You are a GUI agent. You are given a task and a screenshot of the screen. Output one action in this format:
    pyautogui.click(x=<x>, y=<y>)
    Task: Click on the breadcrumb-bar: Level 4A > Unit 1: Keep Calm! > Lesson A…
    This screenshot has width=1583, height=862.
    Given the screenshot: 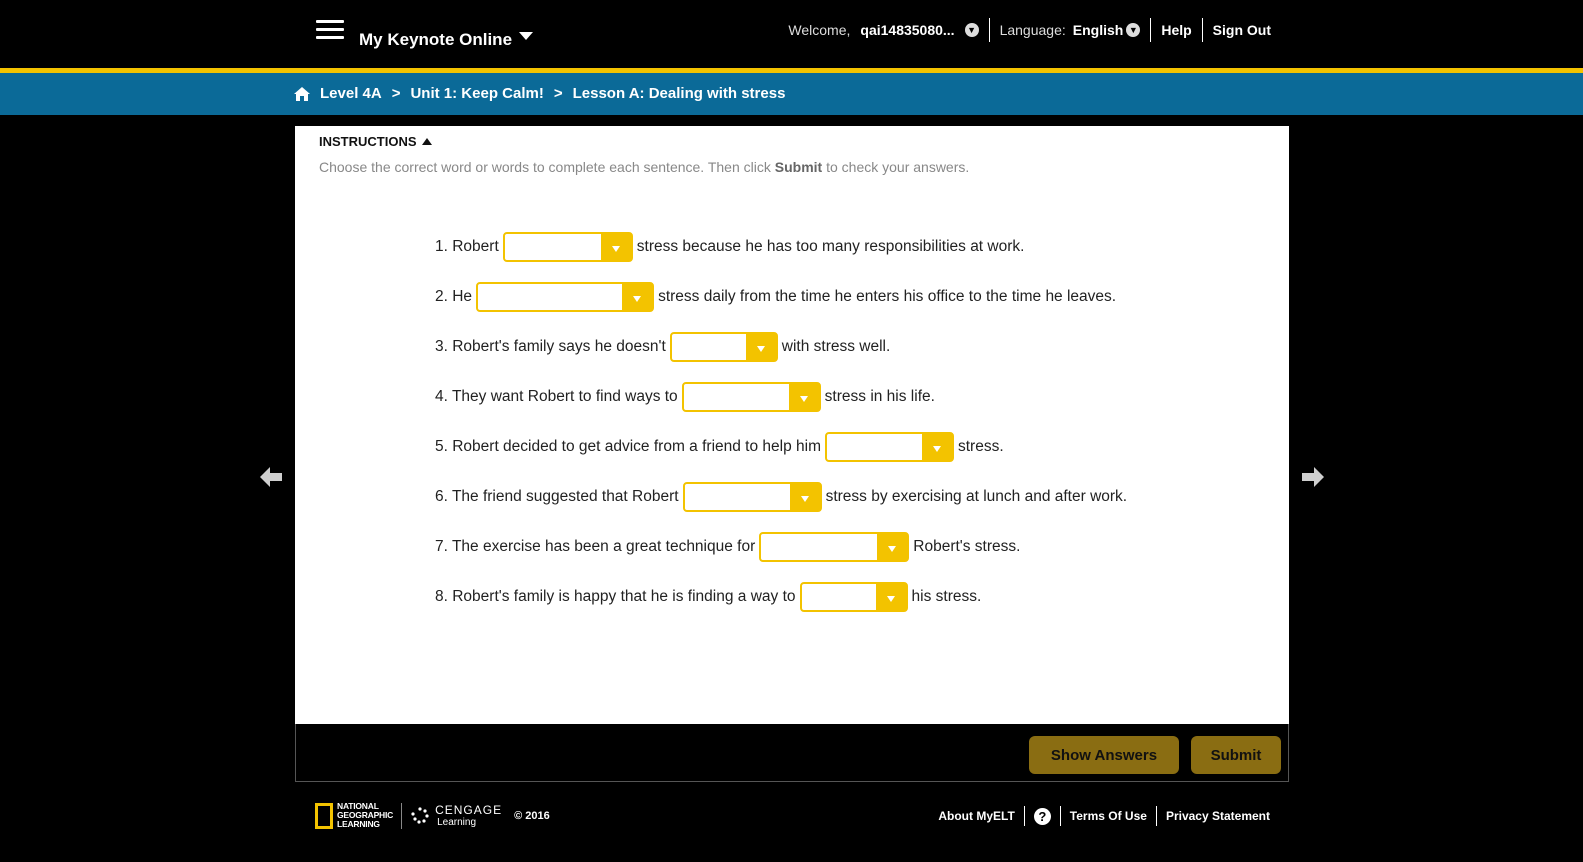 What is the action you would take?
    pyautogui.click(x=791, y=94)
    